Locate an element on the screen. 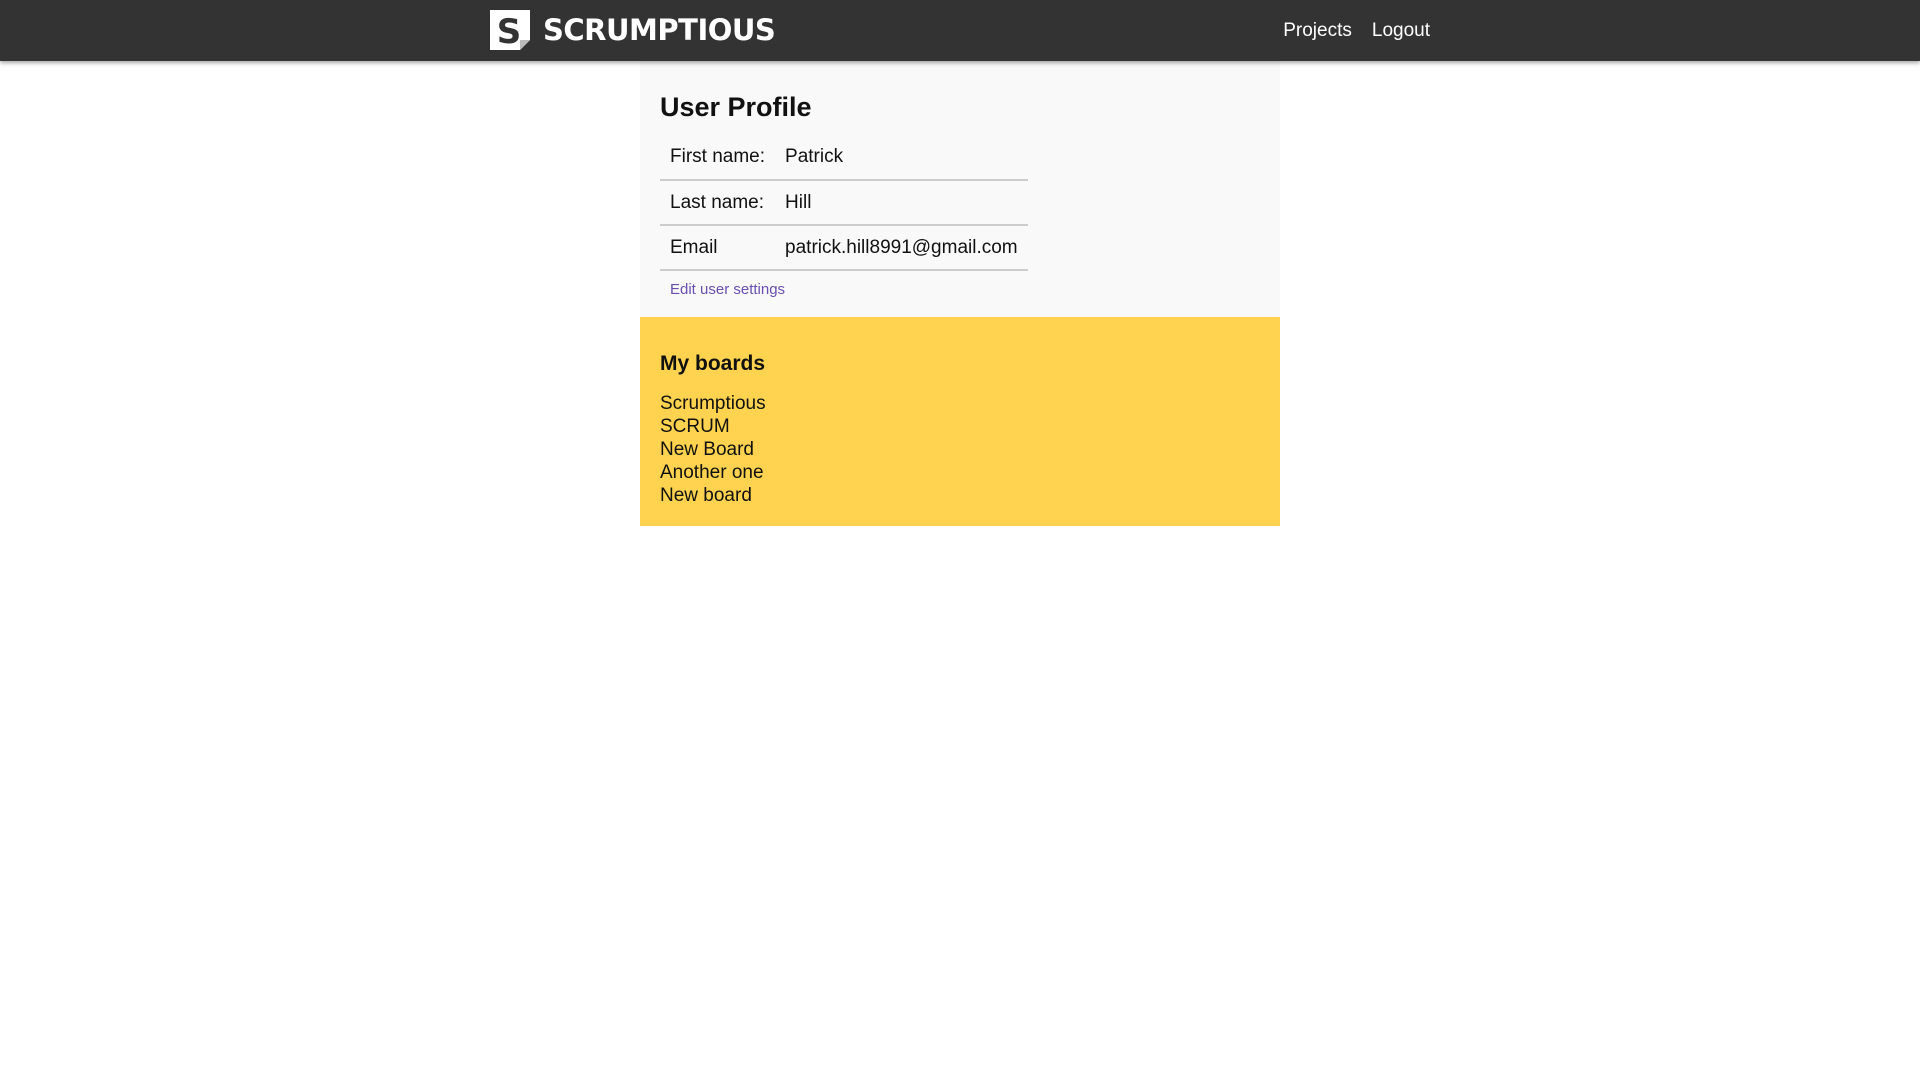  page-title: User Profile is located at coordinates (736, 107).